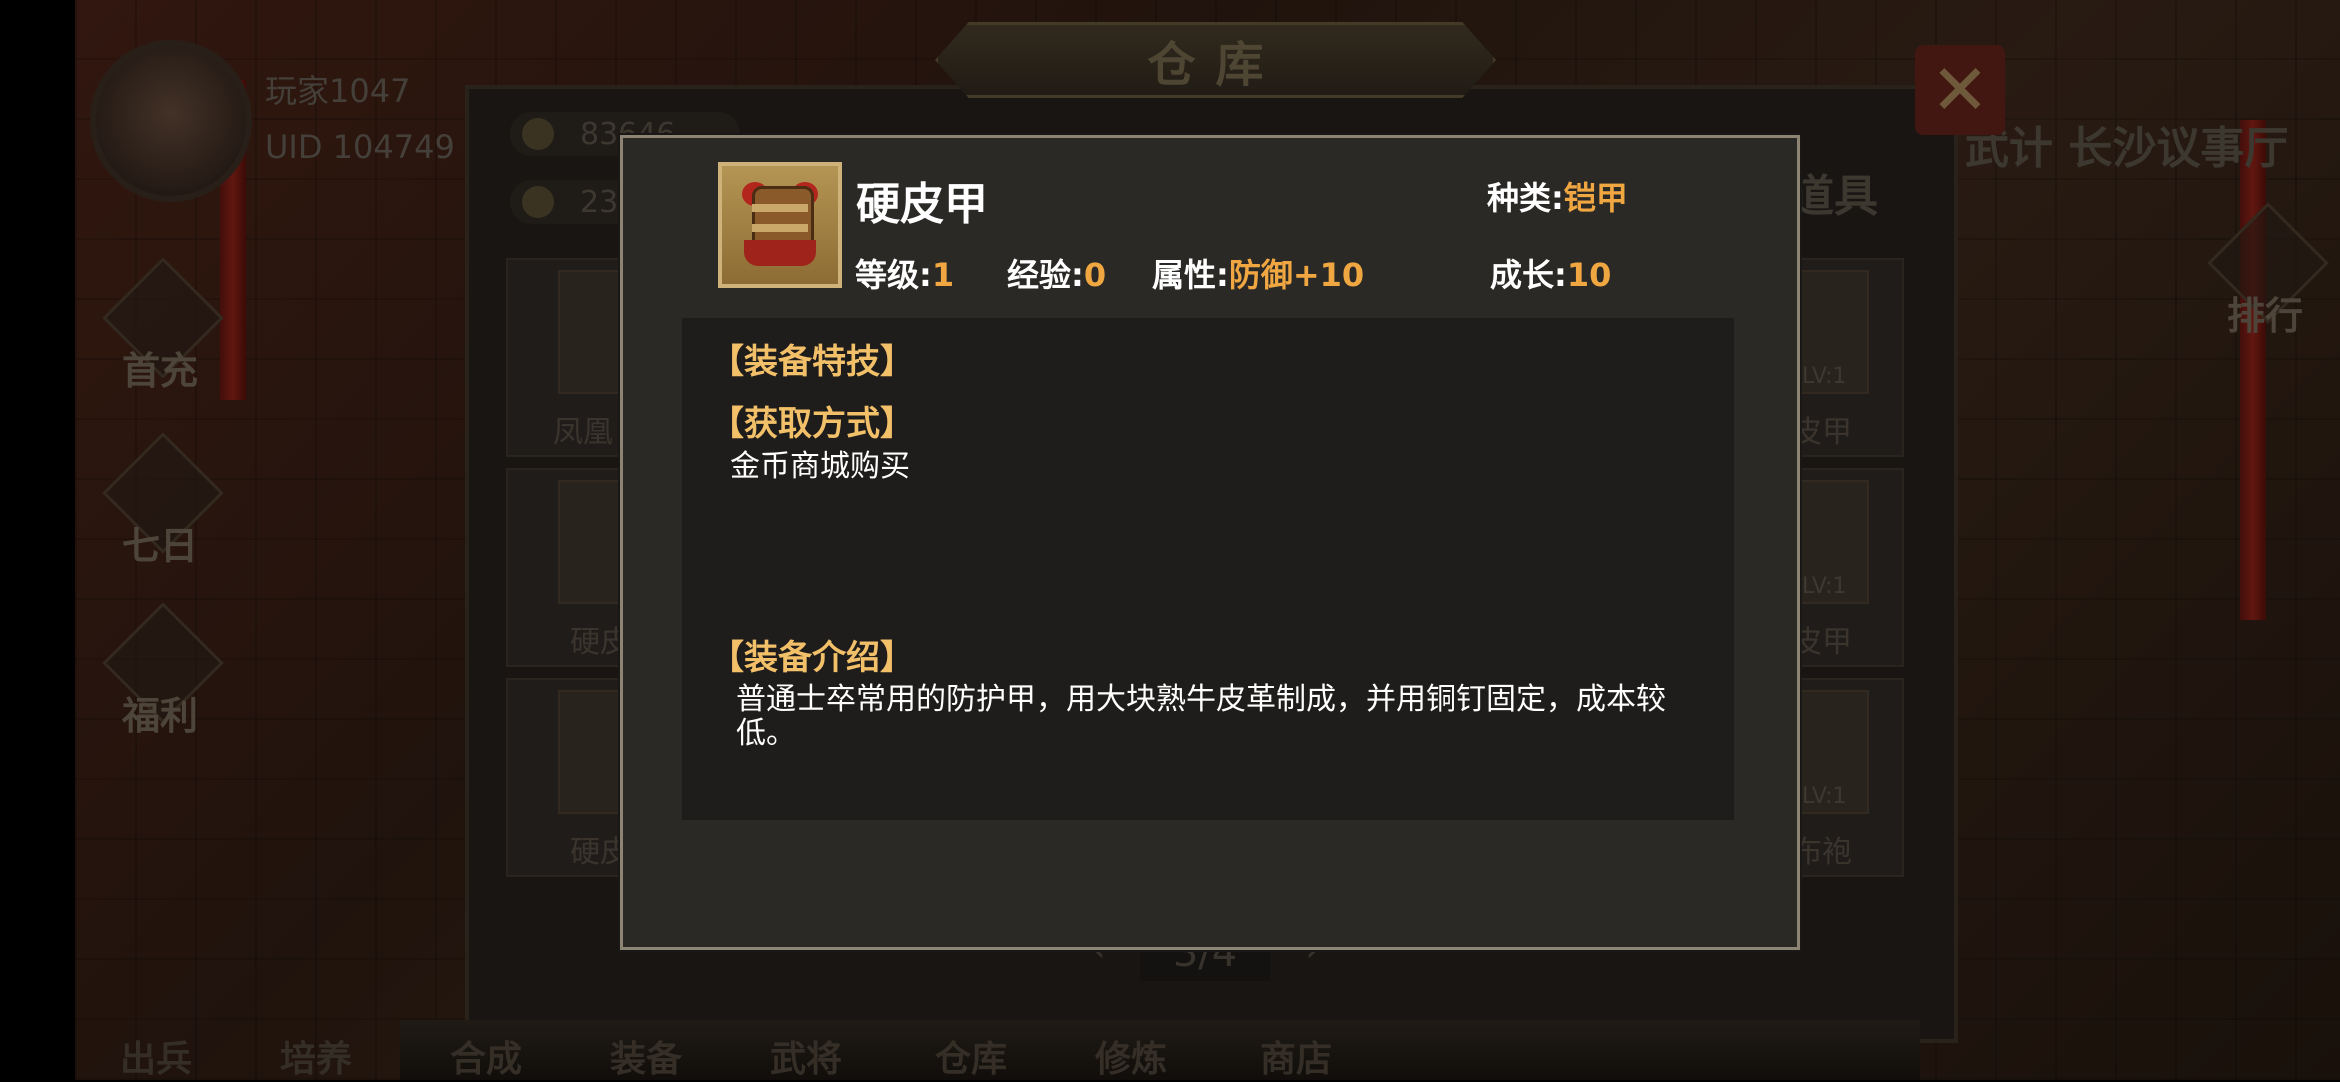 Image resolution: width=2340 pixels, height=1082 pixels. I want to click on item-icon-frame, so click(780, 225).